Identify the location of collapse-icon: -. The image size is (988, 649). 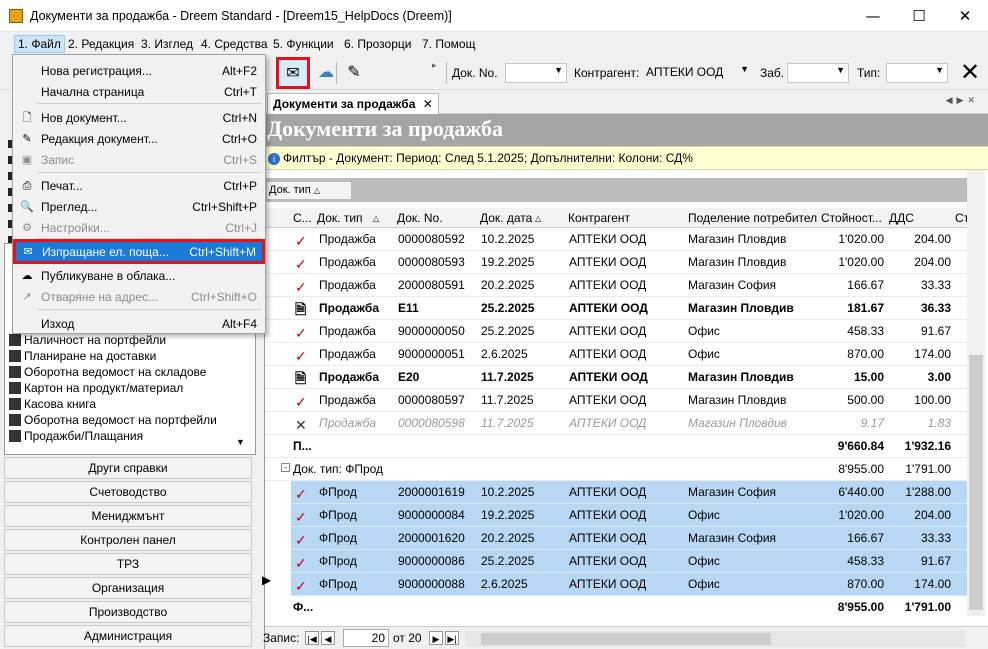
(285, 467).